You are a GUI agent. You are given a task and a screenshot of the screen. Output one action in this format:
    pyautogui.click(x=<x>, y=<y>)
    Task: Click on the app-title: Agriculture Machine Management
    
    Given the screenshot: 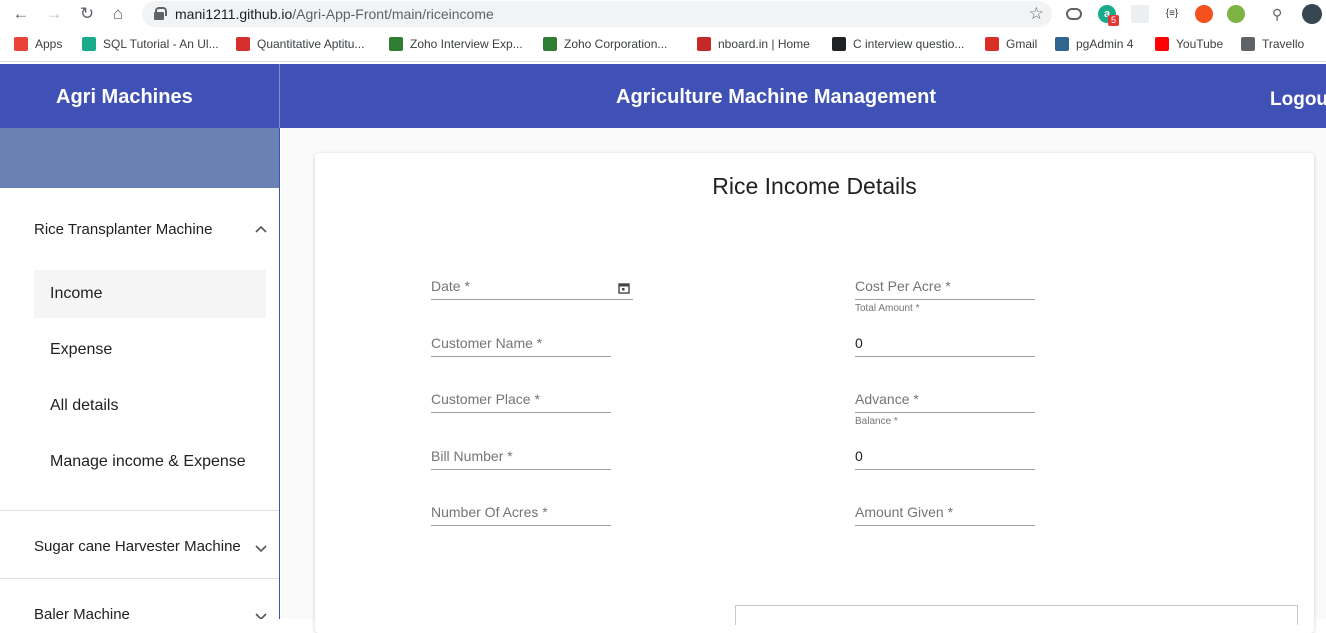 What is the action you would take?
    pyautogui.click(x=776, y=97)
    